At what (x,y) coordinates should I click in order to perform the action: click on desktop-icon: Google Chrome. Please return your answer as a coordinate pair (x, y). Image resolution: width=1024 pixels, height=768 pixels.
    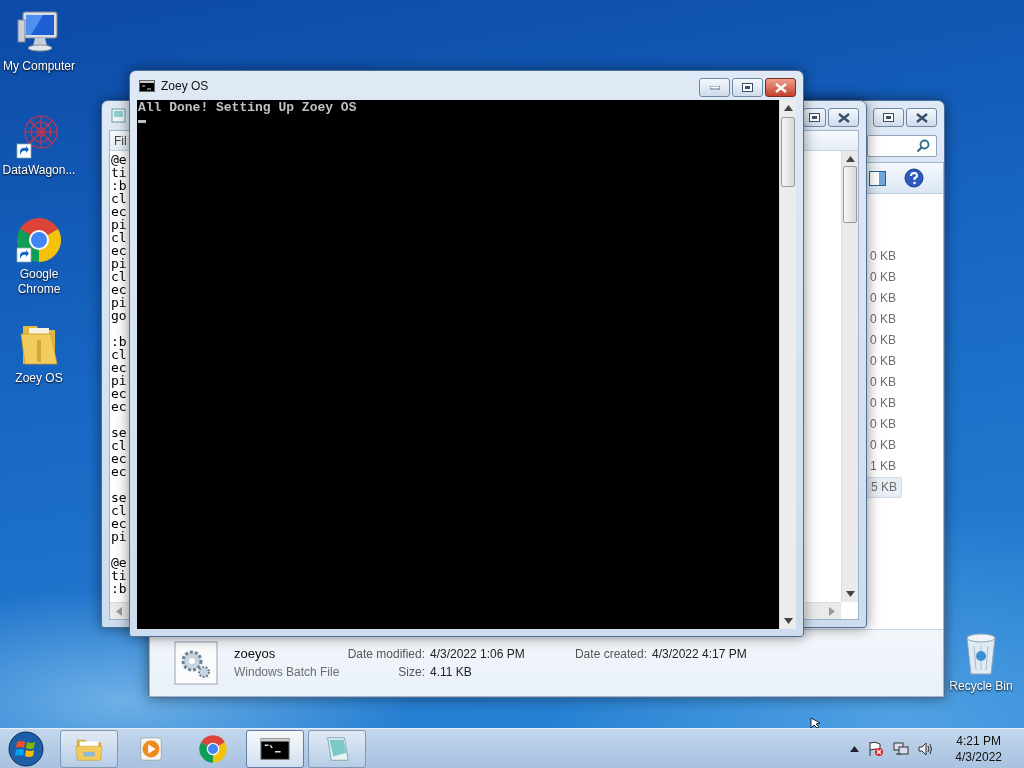
    Looking at the image, I should click on (39, 268).